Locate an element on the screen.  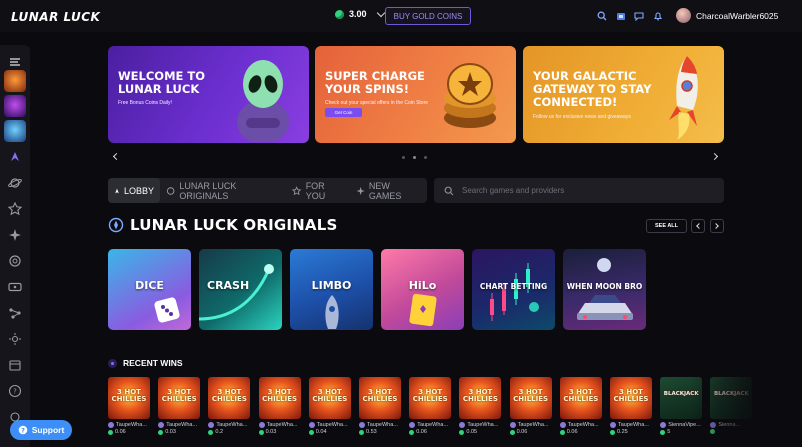
tab-for-you: FOR YOU is located at coordinates (317, 190).